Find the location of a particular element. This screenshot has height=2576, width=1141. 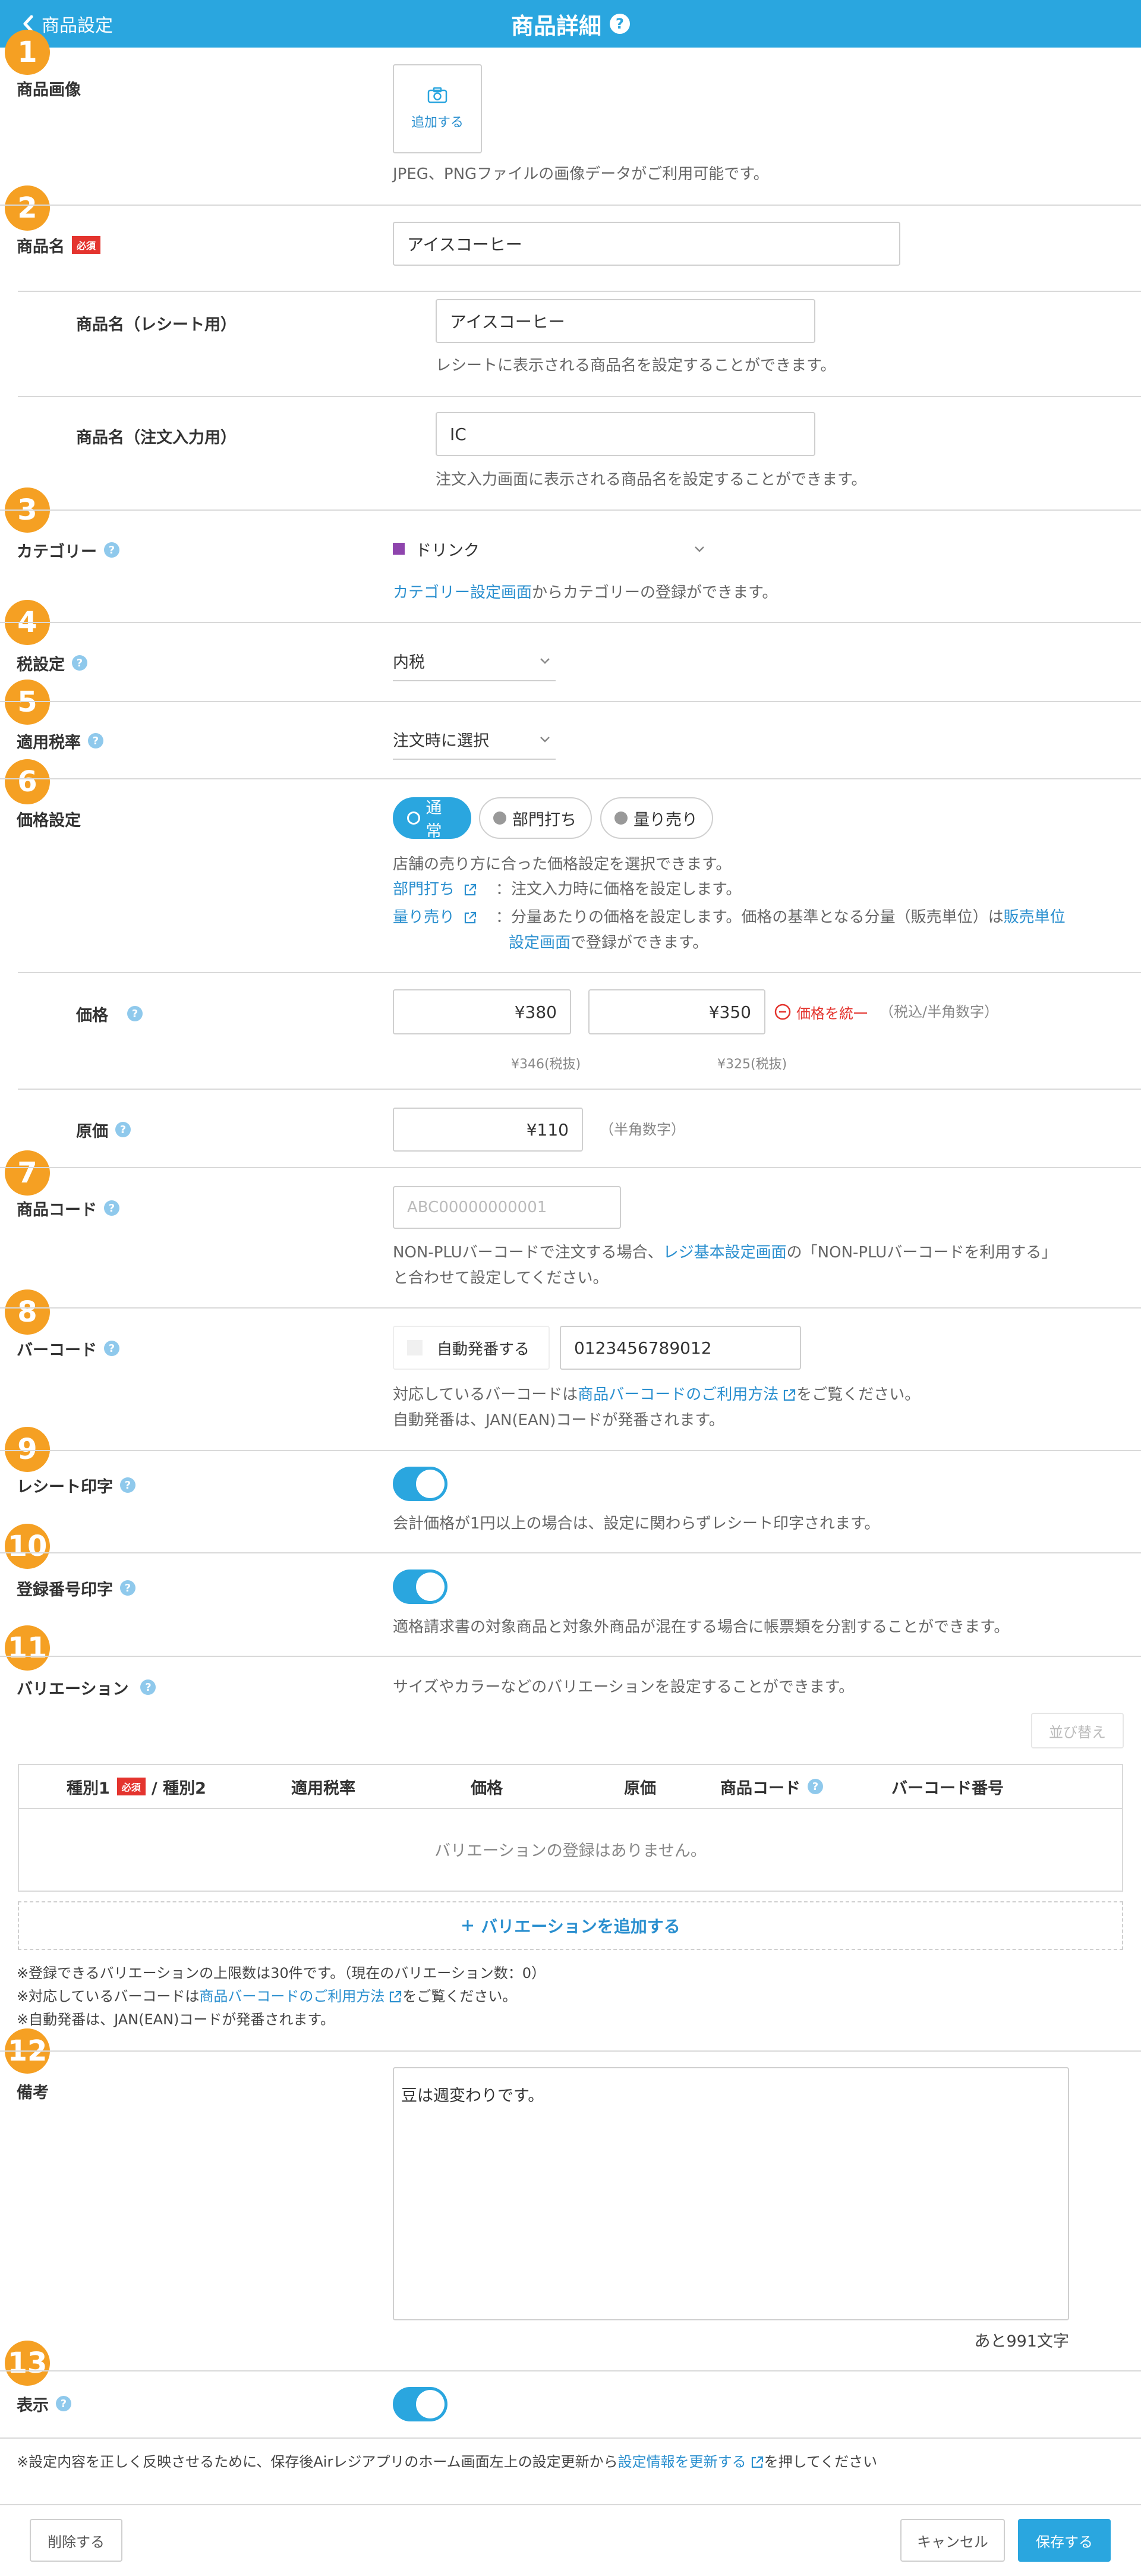

register-settings-link: レジ基本設定画面 is located at coordinates (725, 1253).